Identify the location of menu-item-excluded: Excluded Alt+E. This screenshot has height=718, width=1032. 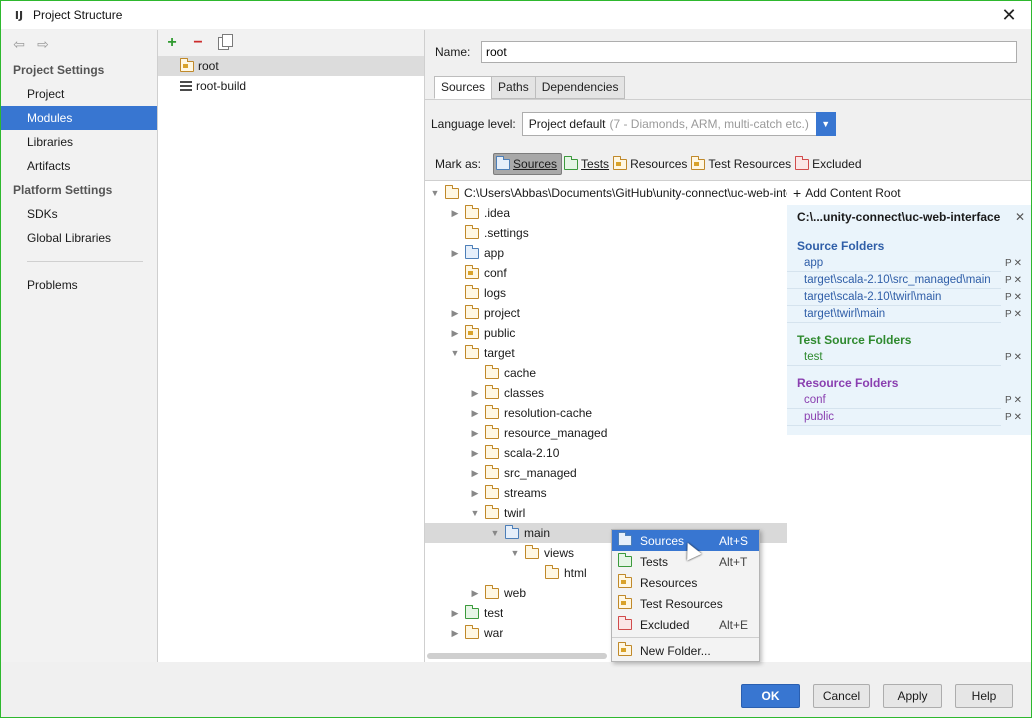
(685, 624).